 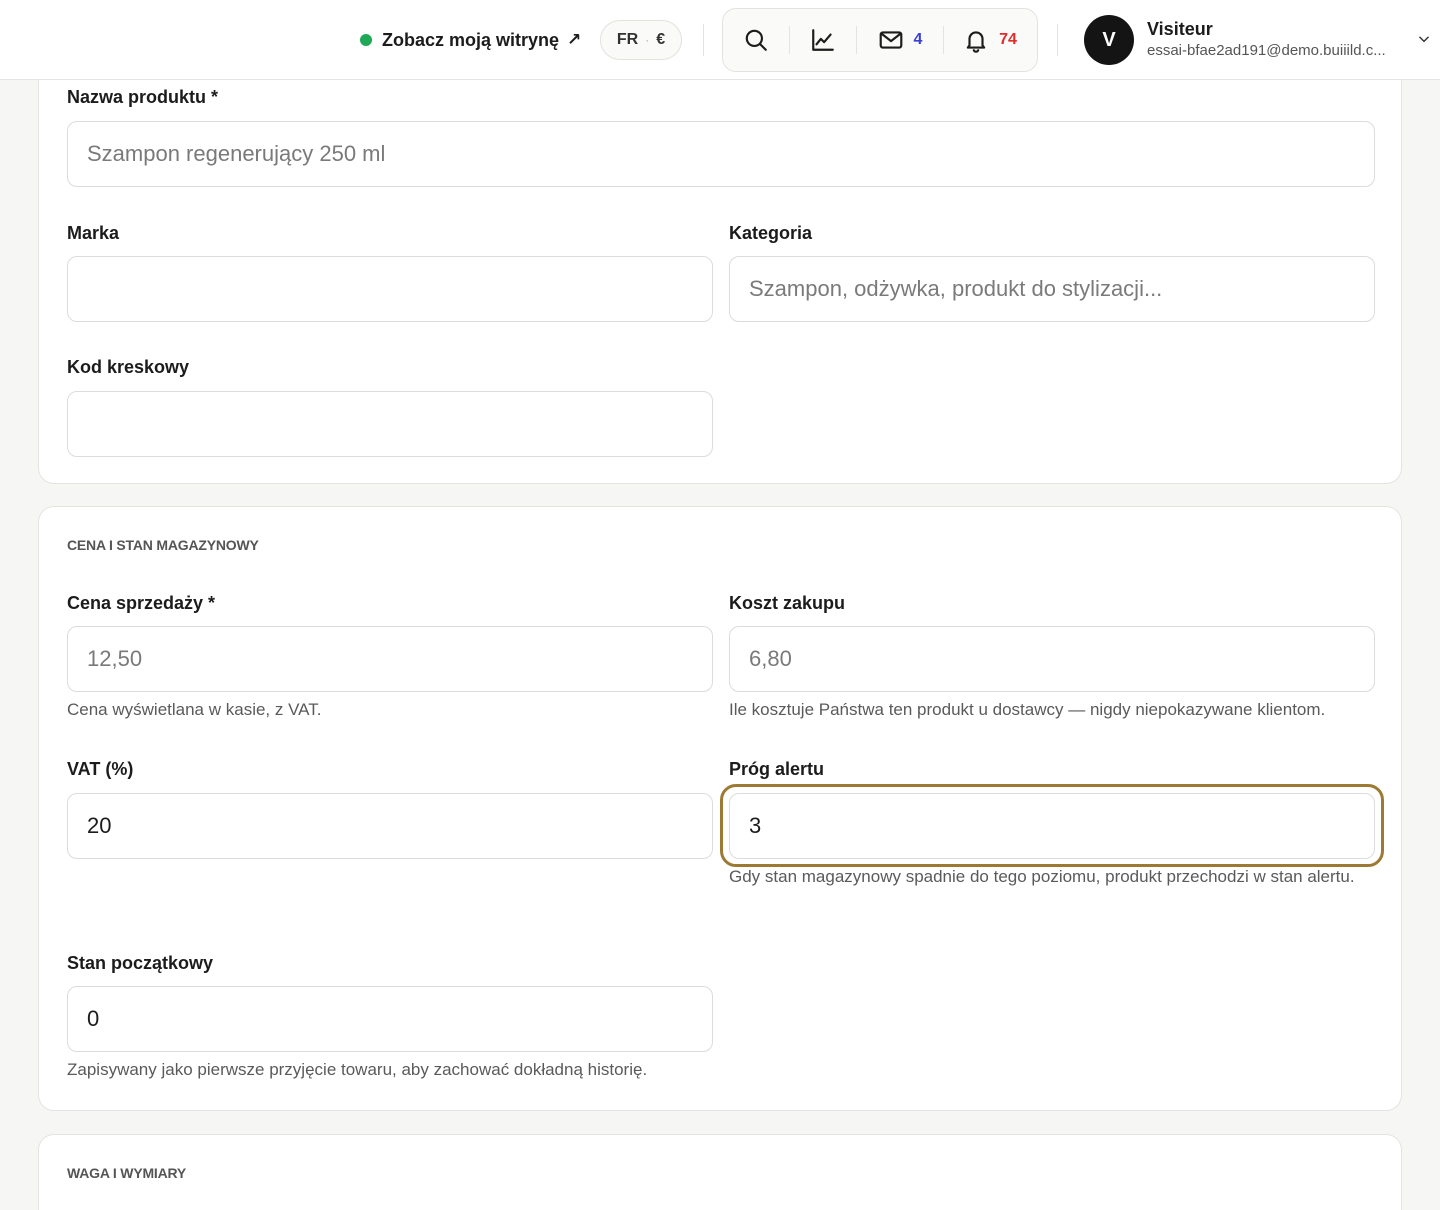 What do you see at coordinates (1052, 659) in the screenshot?
I see `cost-input` at bounding box center [1052, 659].